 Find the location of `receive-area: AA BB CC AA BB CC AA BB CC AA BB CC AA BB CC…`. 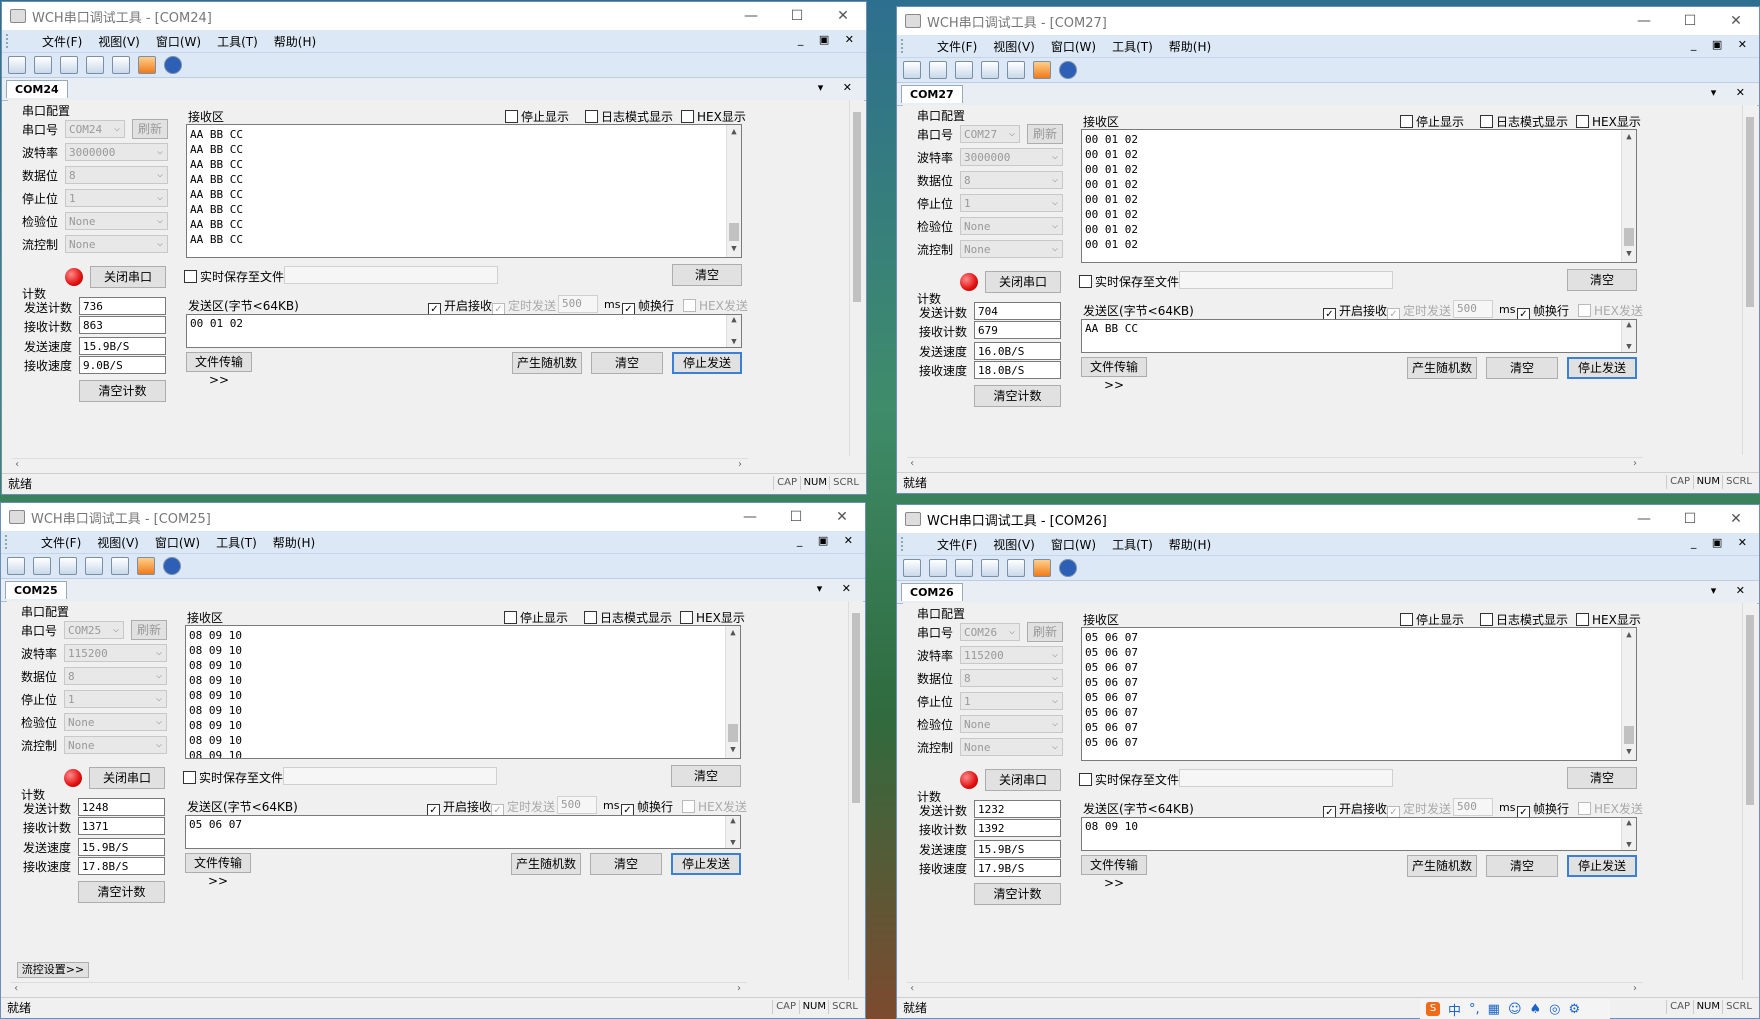

receive-area: AA BB CC AA BB CC AA BB CC AA BB CC AA BB CC… is located at coordinates (464, 191).